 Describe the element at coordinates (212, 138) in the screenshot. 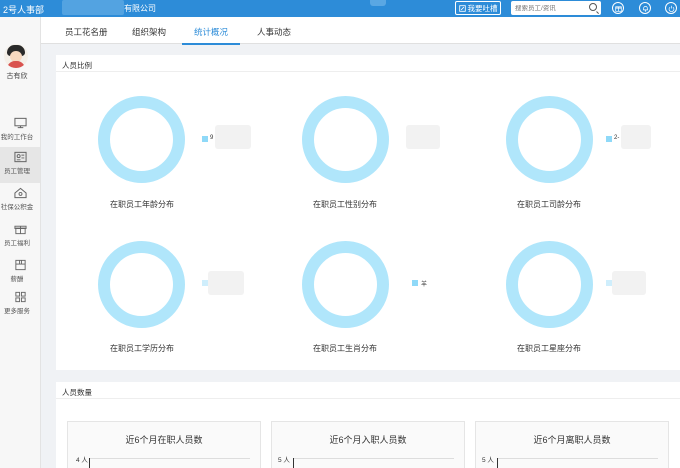

I see `legend-label: 9` at that location.